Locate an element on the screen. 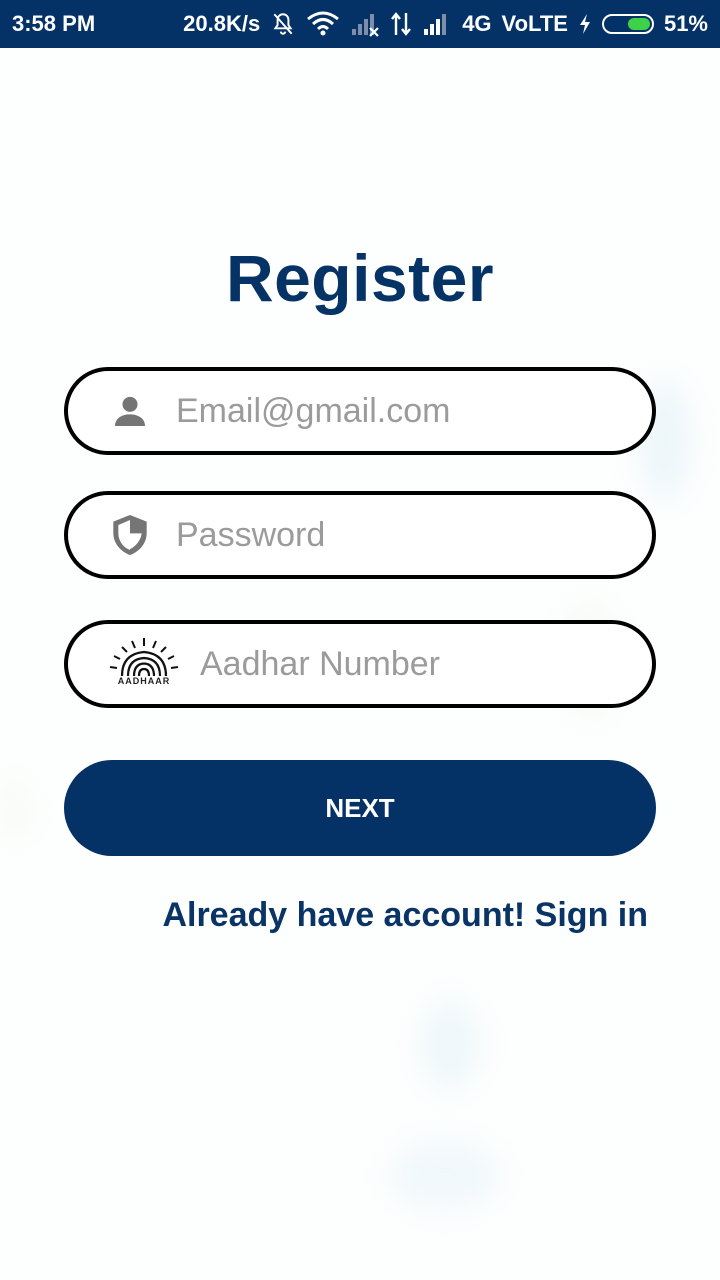 The image size is (720, 1280). password-field-container is located at coordinates (360, 535).